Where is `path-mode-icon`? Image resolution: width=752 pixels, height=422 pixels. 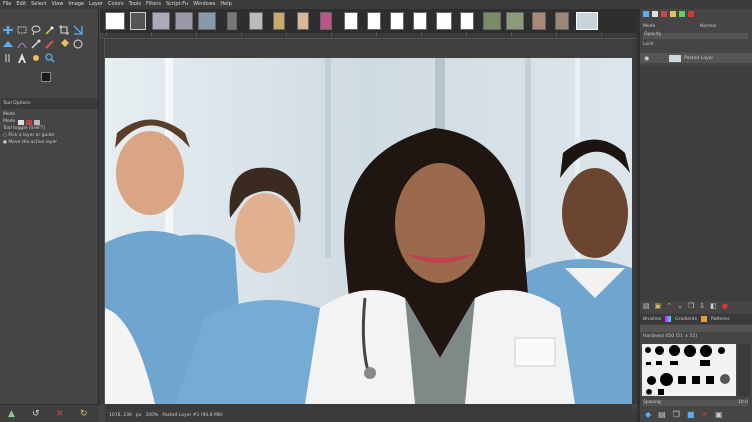
path-mode-icon is located at coordinates (37, 122).